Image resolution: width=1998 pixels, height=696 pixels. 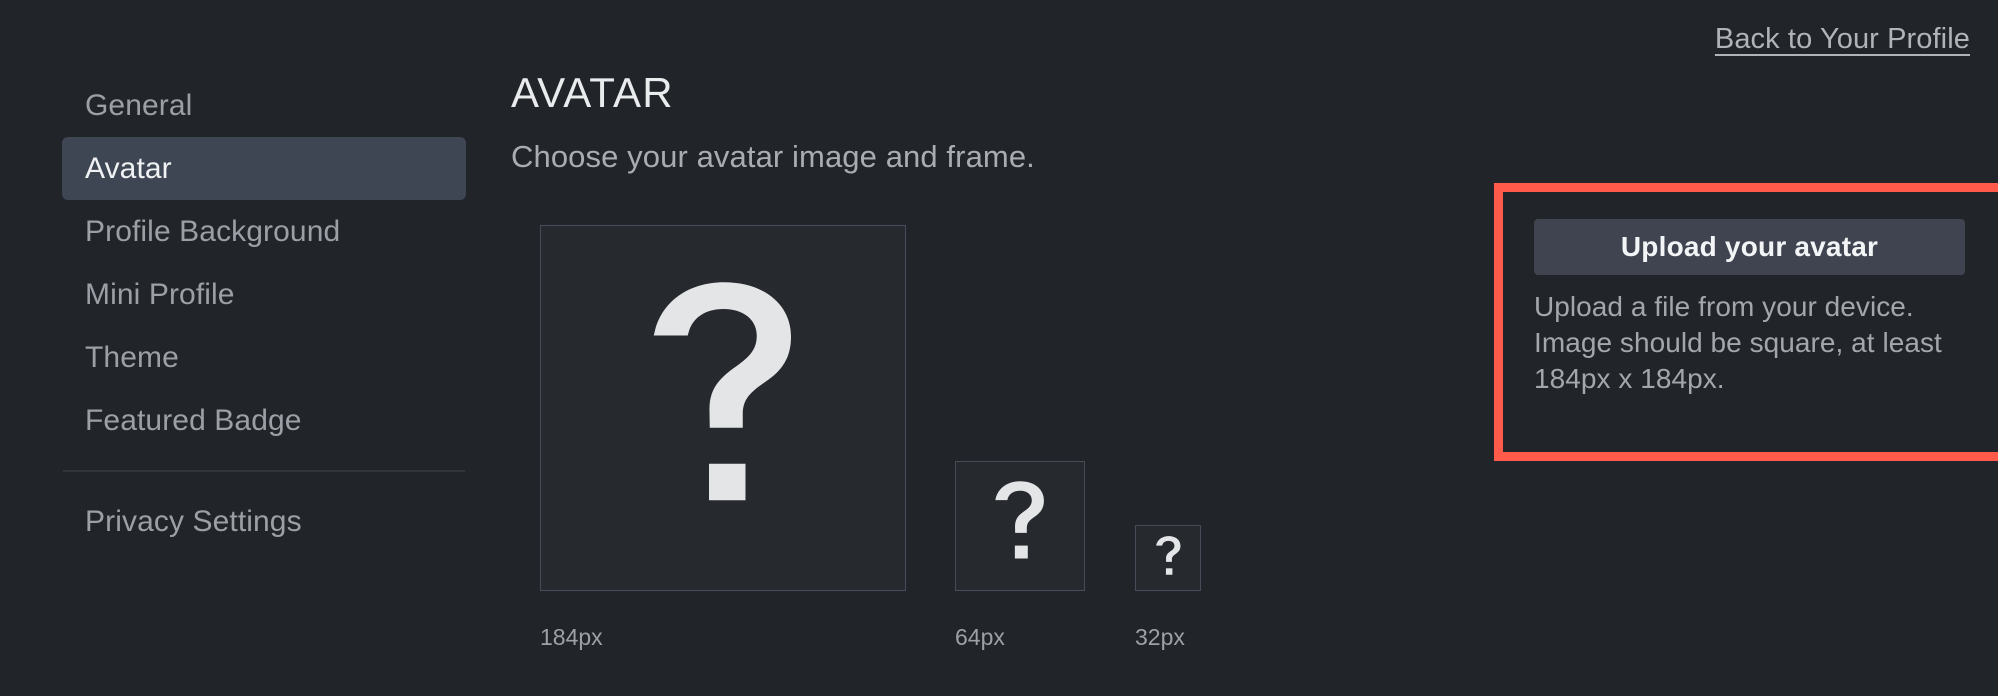 What do you see at coordinates (264, 471) in the screenshot?
I see `sidebar-divider` at bounding box center [264, 471].